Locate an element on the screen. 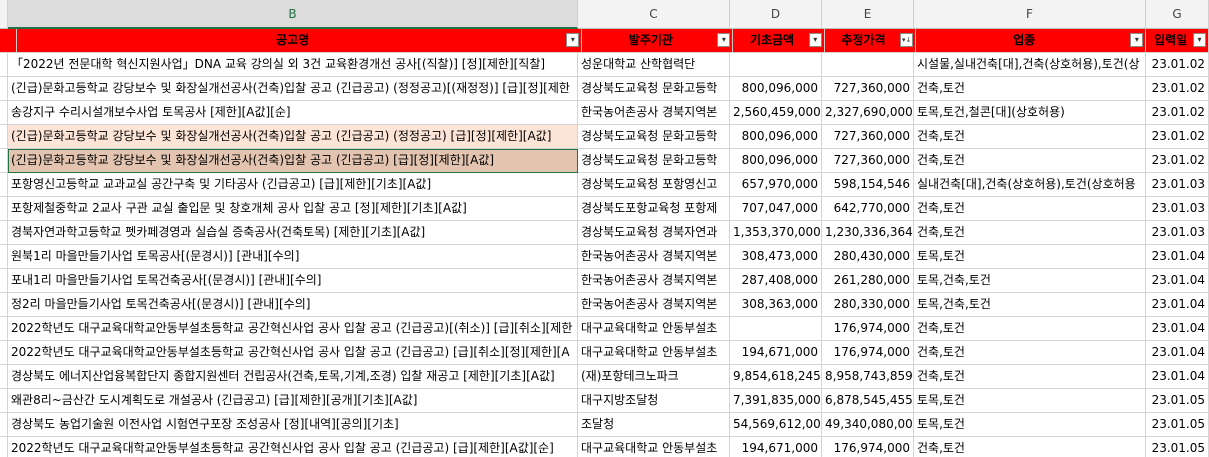  column-header-c: C is located at coordinates (654, 14).